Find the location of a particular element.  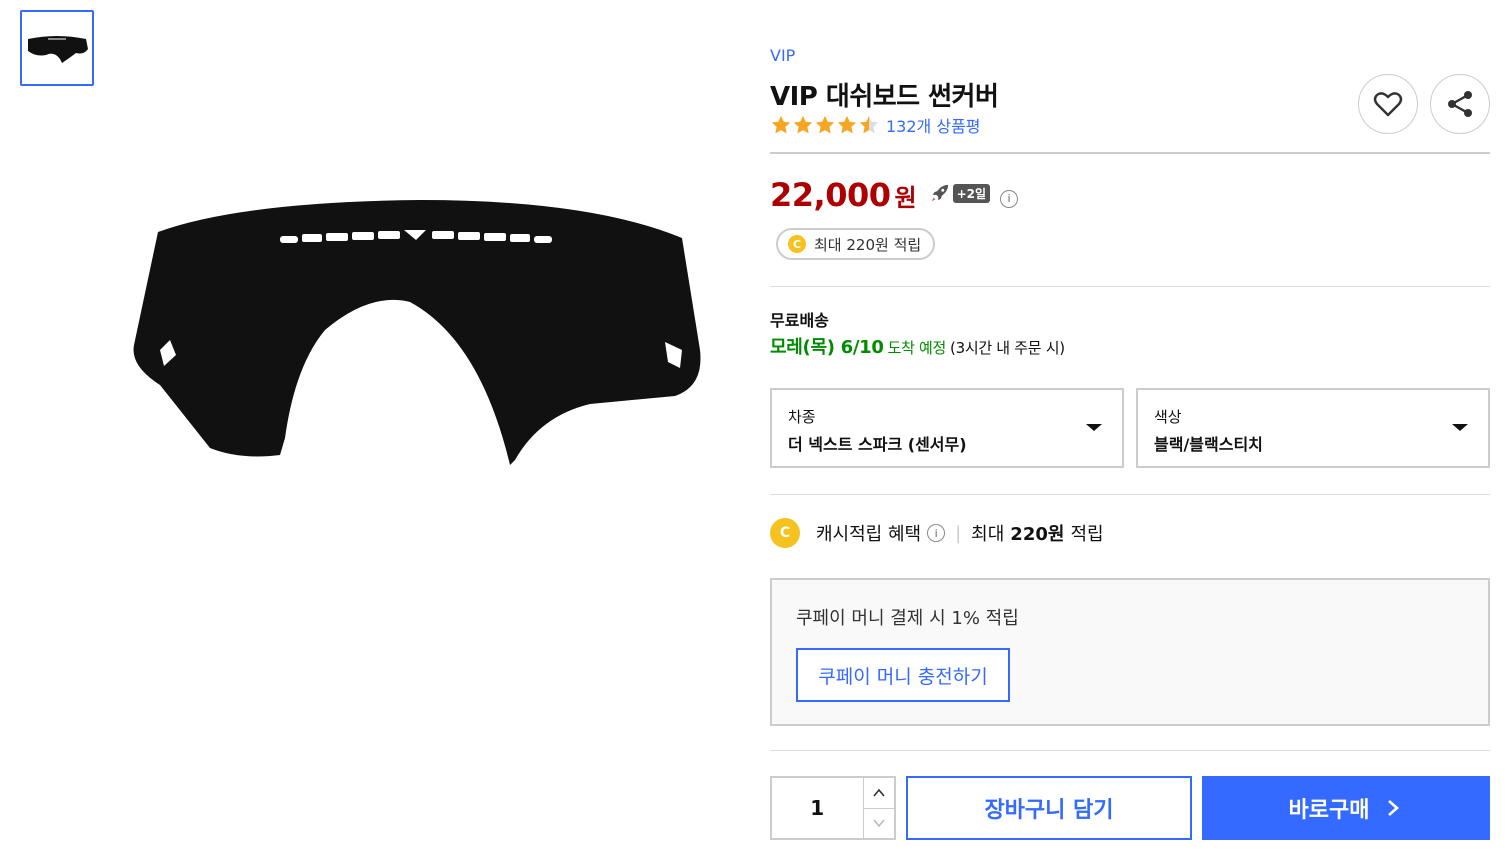

option-value: 블랙/블랙스티치 is located at coordinates (1208, 444).